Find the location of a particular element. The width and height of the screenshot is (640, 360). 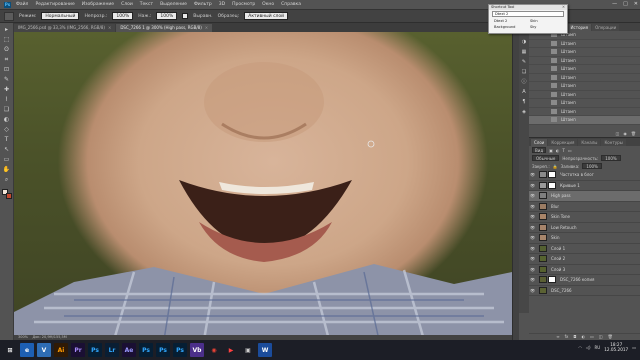

type-tool-icon: T is located at coordinates (6, 140).